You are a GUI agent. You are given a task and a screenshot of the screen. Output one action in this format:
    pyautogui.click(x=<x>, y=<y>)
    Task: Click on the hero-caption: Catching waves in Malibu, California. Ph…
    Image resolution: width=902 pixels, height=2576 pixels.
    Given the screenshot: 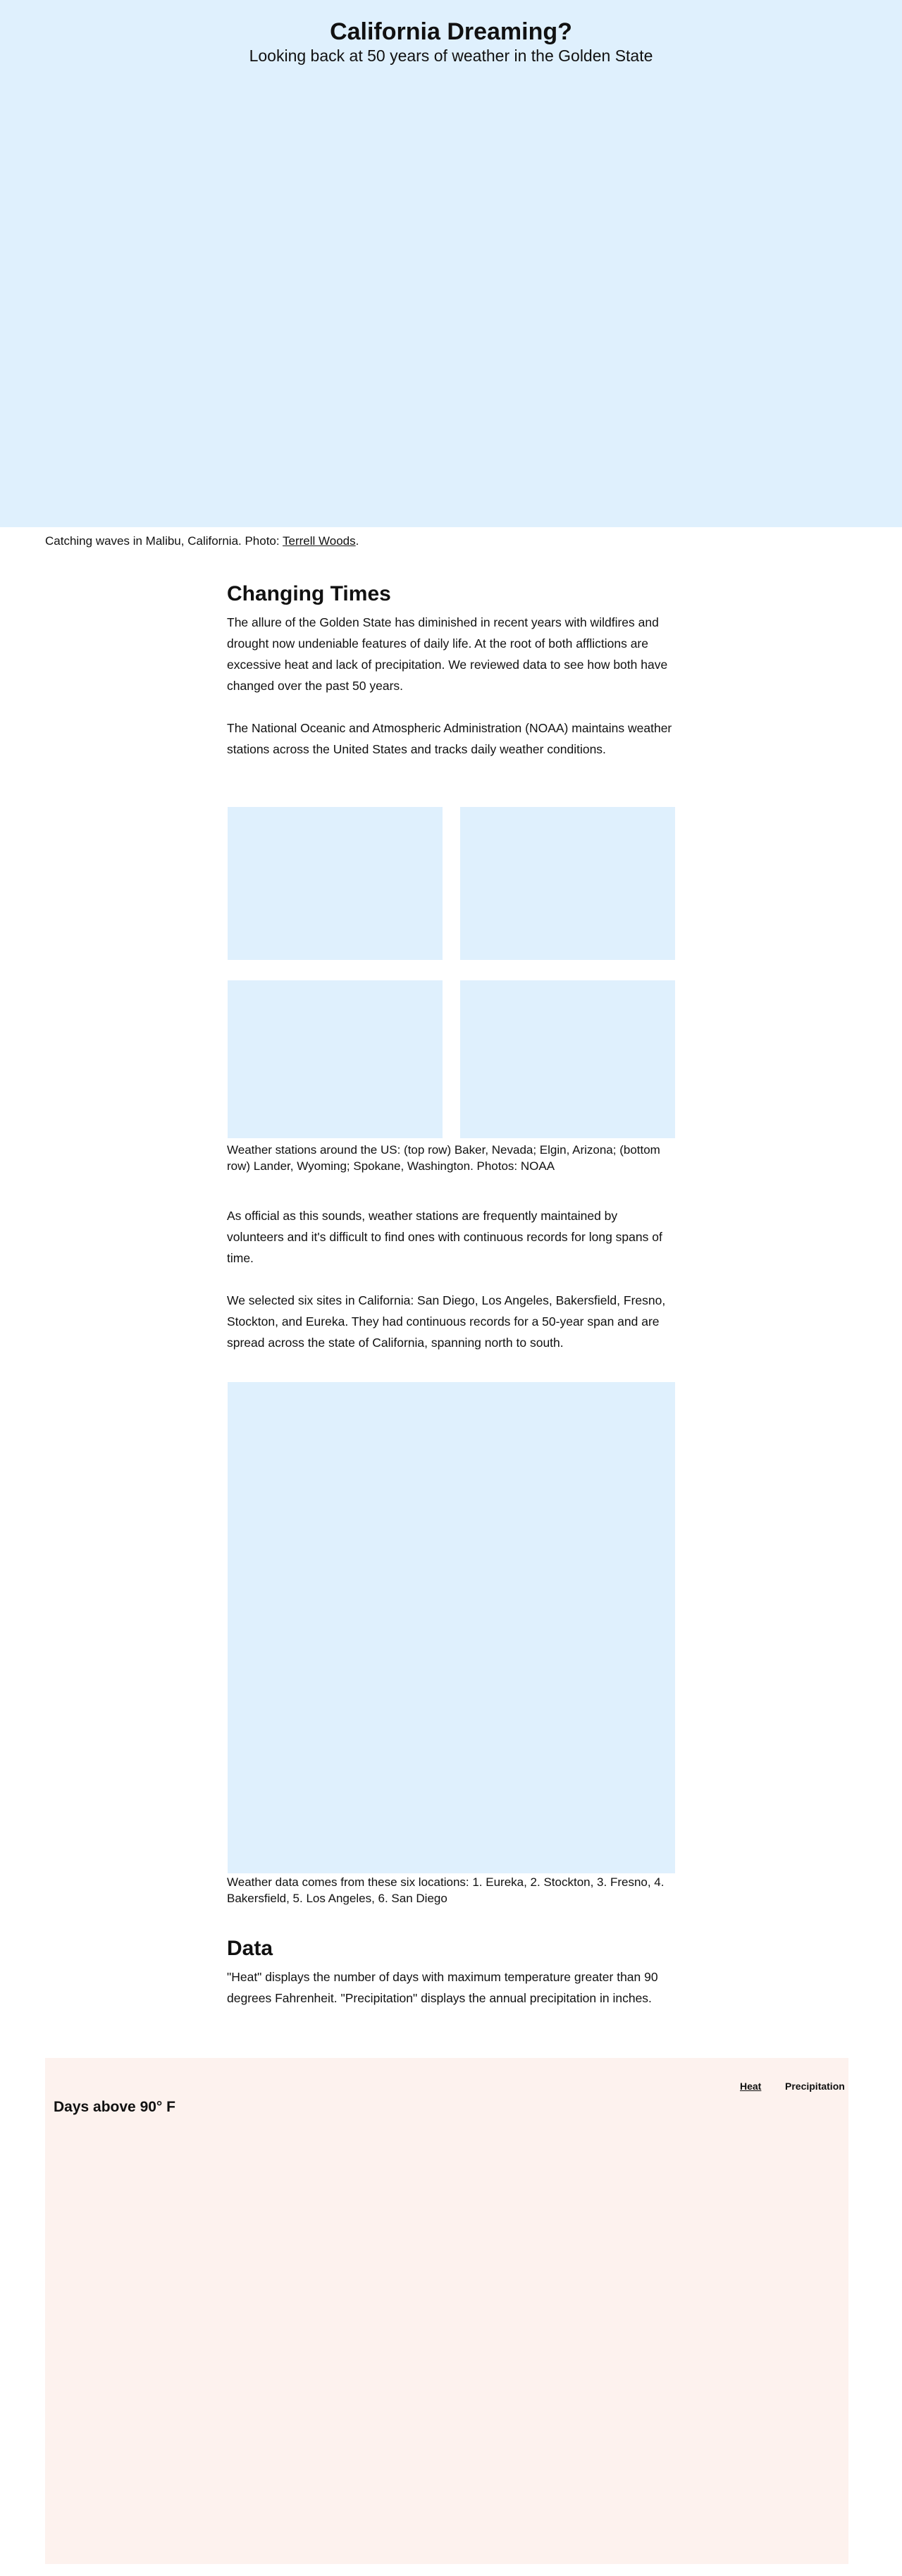 What is the action you would take?
    pyautogui.click(x=362, y=541)
    